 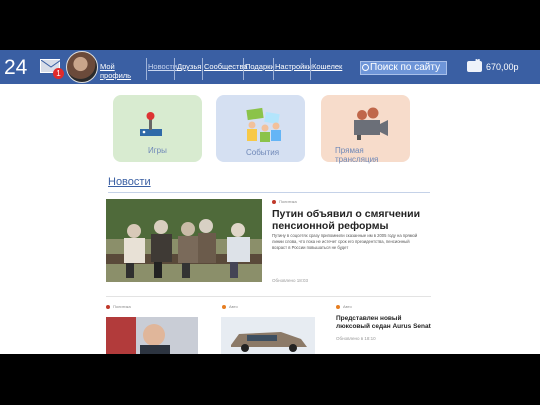 What do you see at coordinates (58, 73) in the screenshot?
I see `mail-count-badge: 1` at bounding box center [58, 73].